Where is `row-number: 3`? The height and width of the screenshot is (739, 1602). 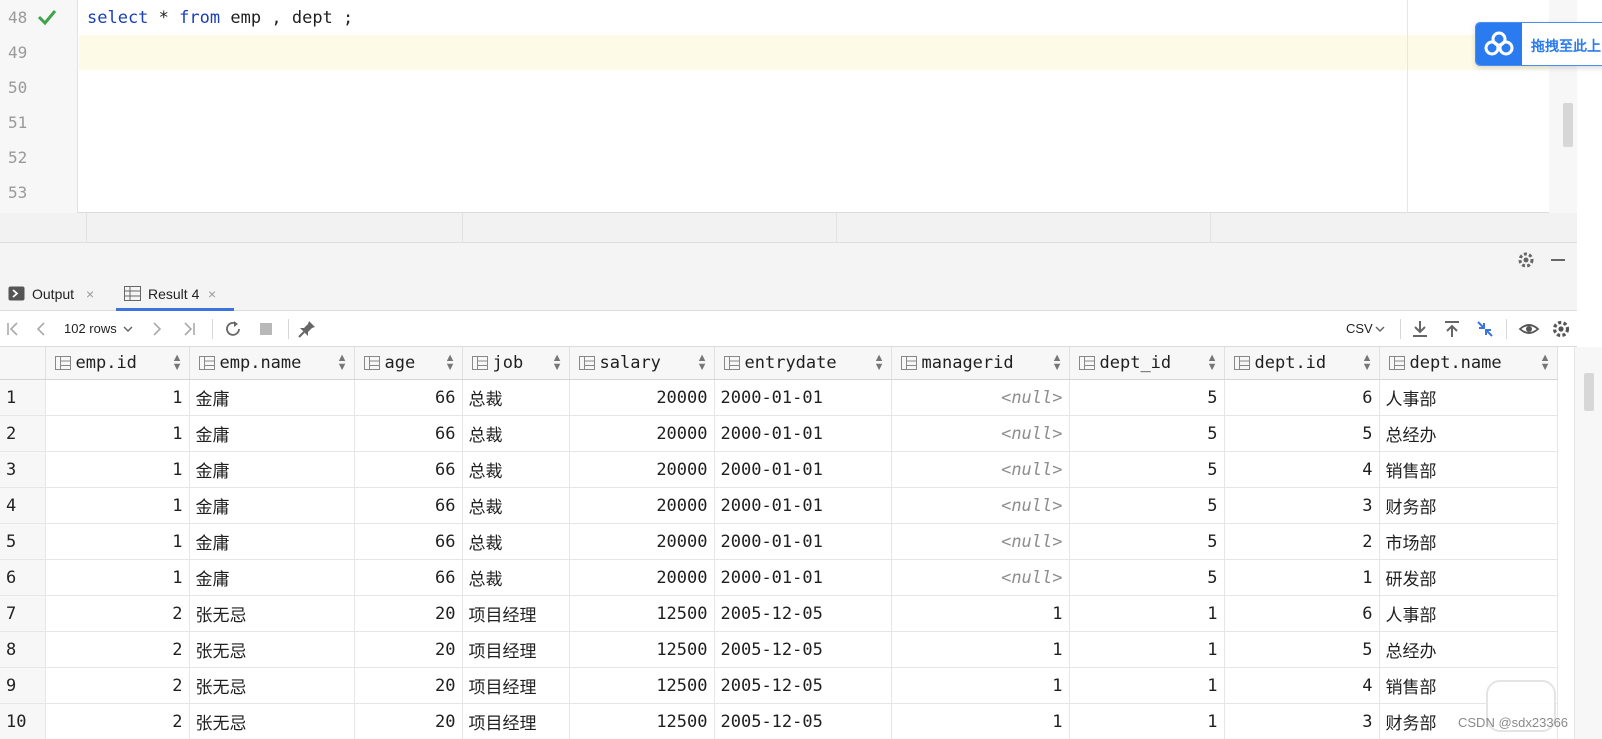
row-number: 3 is located at coordinates (23, 469).